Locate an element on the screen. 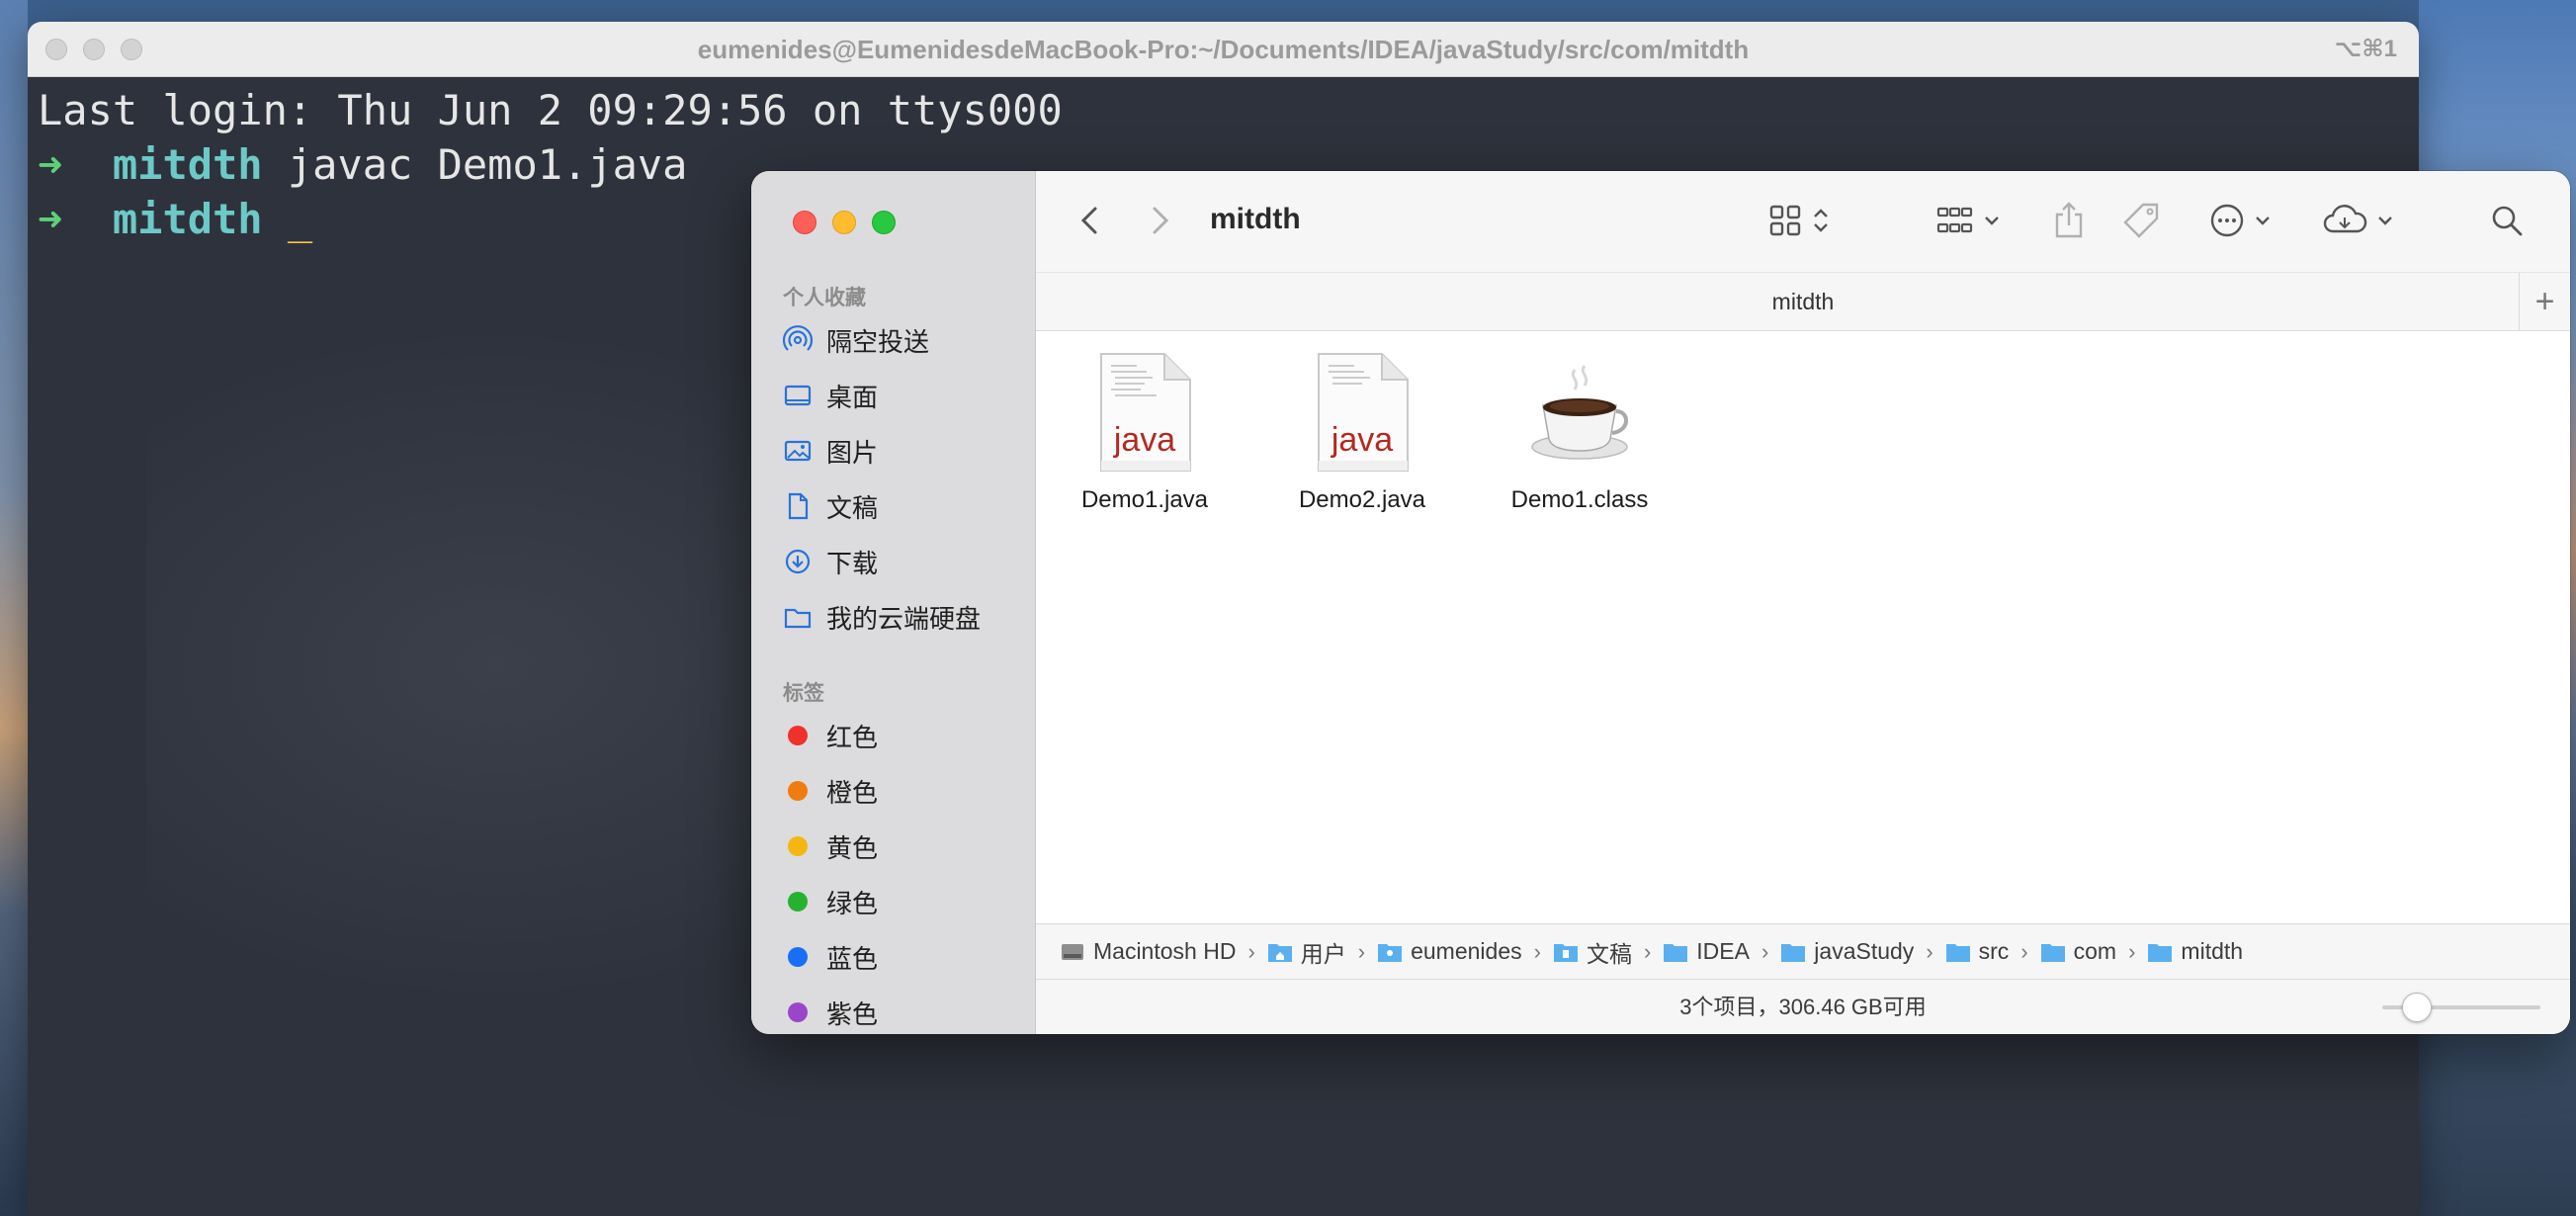  search-button is located at coordinates (2507, 221).